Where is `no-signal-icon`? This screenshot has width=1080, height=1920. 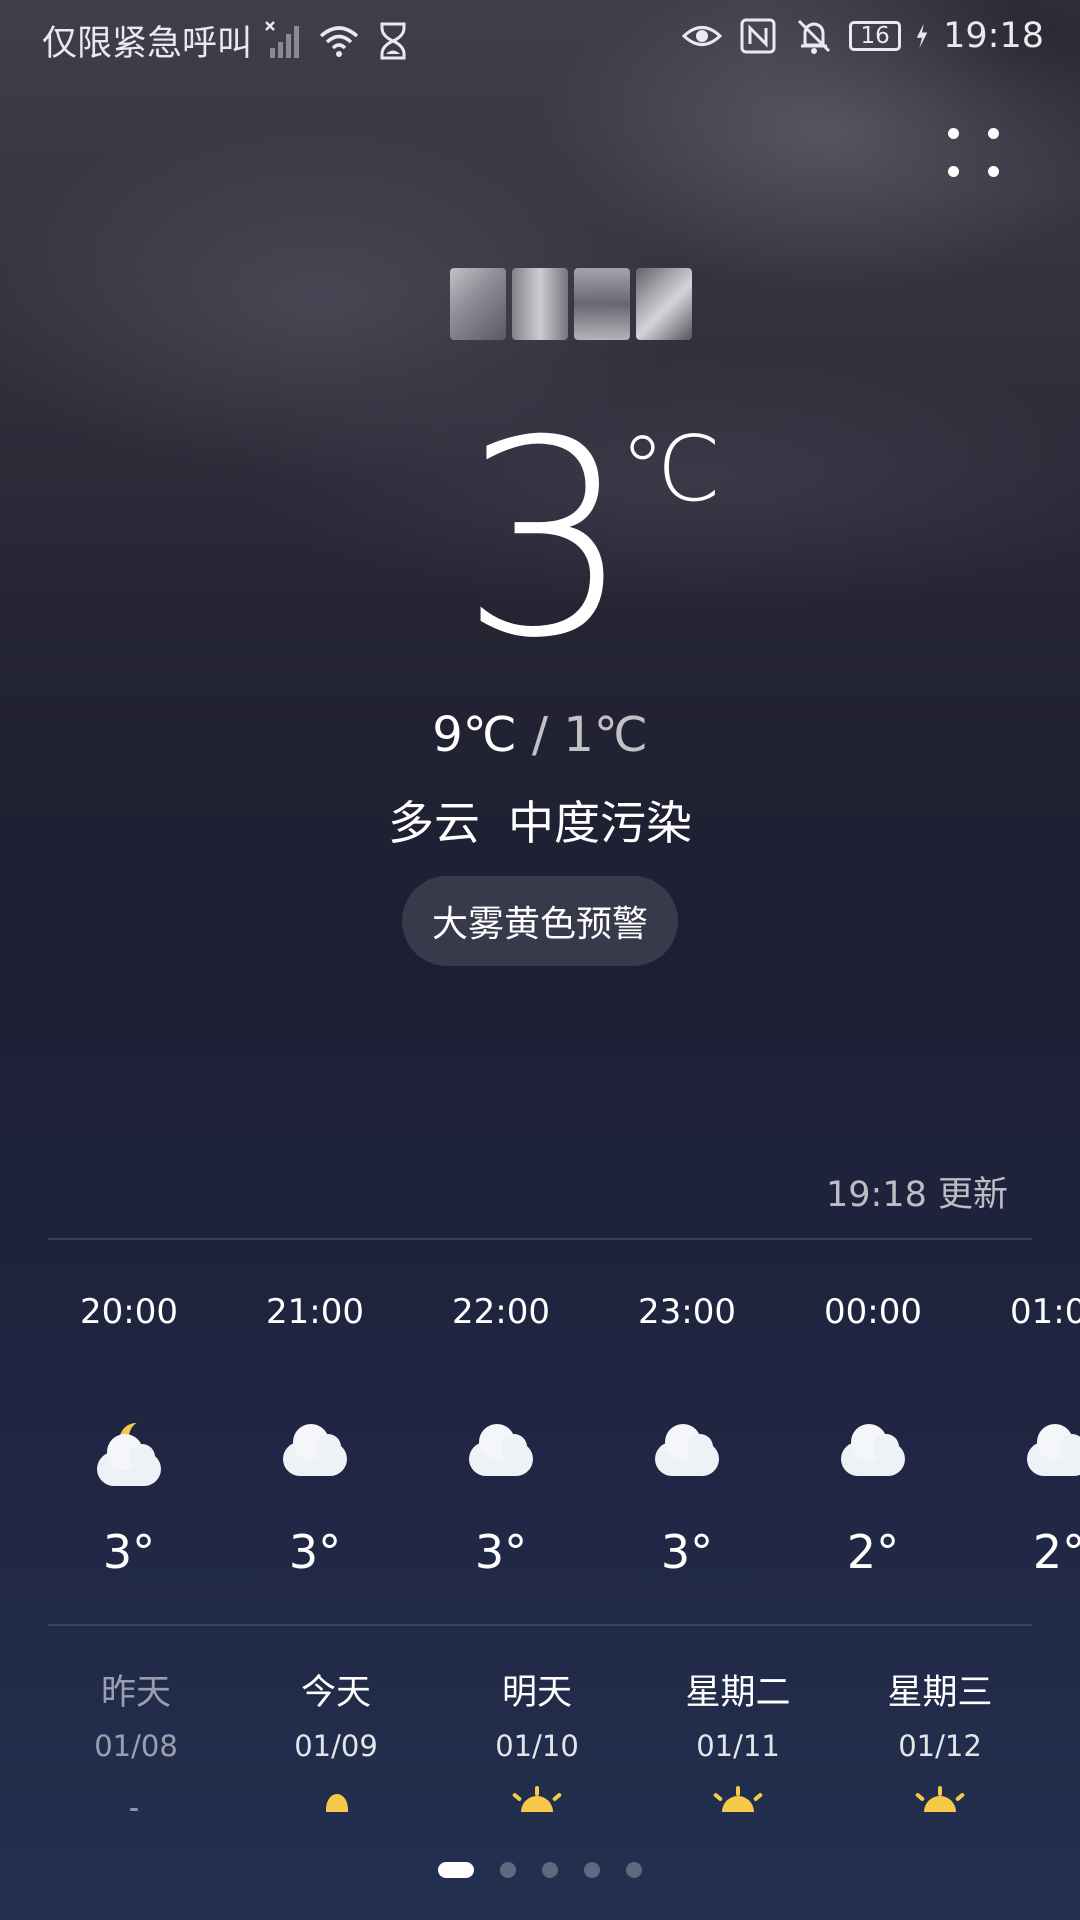
no-signal-icon is located at coordinates (282, 39).